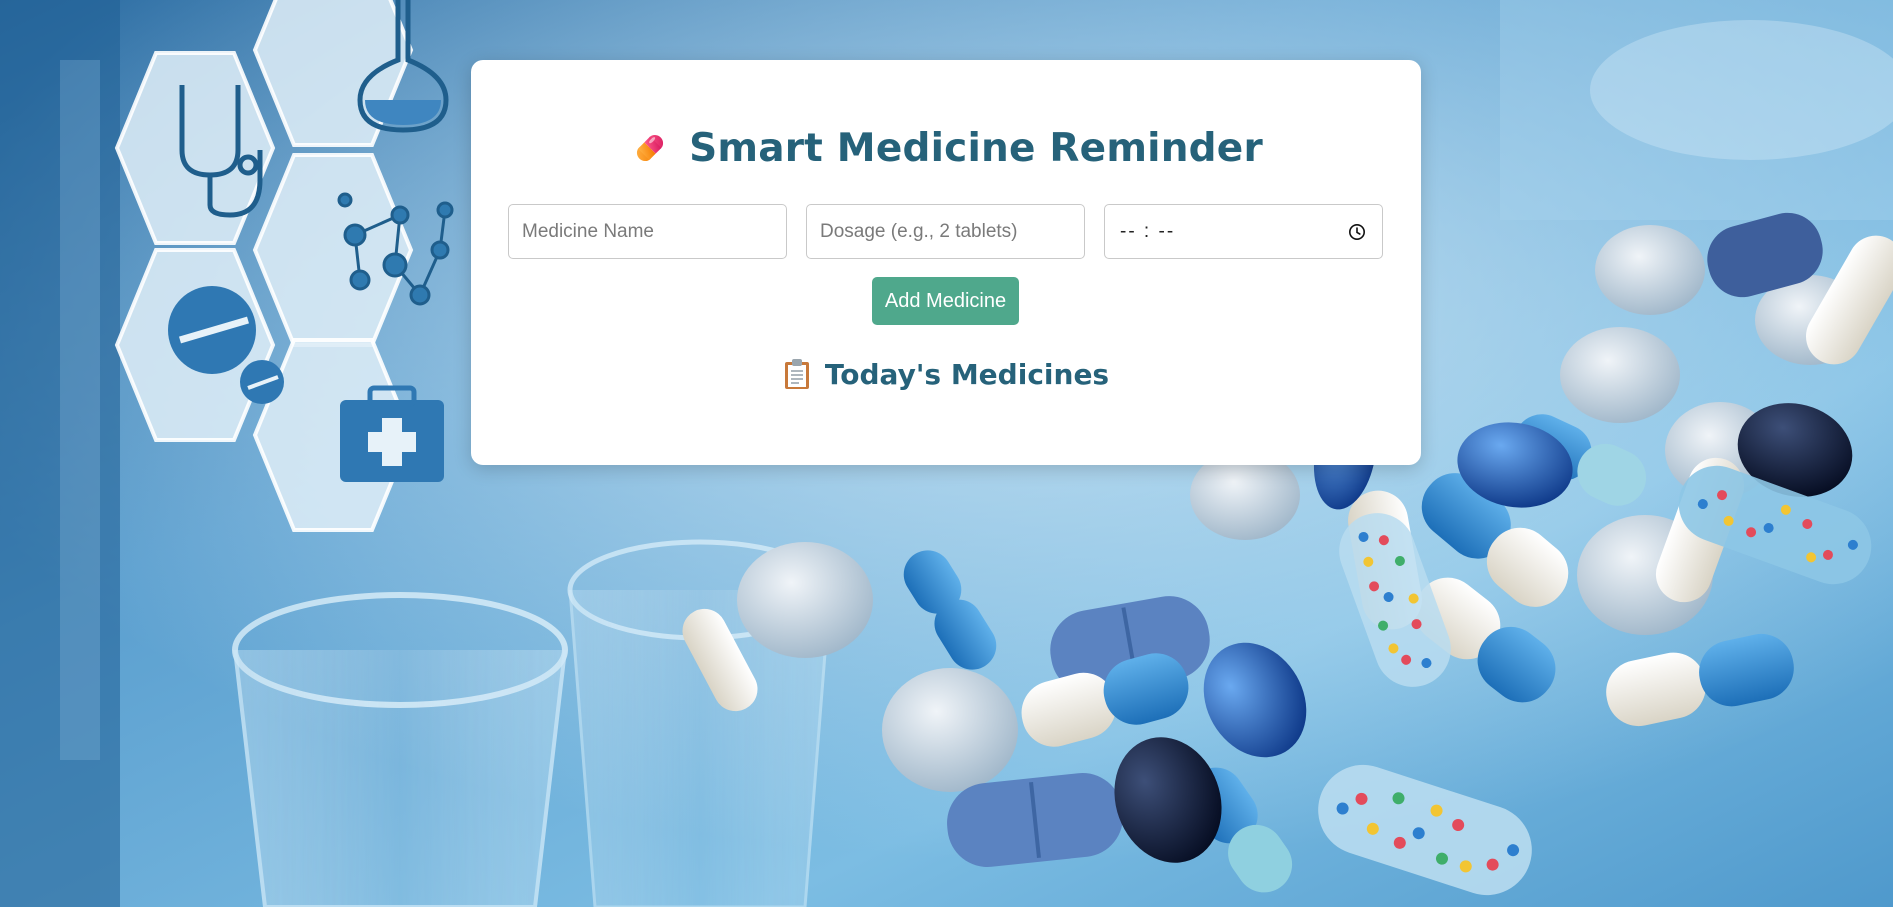  I want to click on add-medicine-button: Add Medicine, so click(945, 301).